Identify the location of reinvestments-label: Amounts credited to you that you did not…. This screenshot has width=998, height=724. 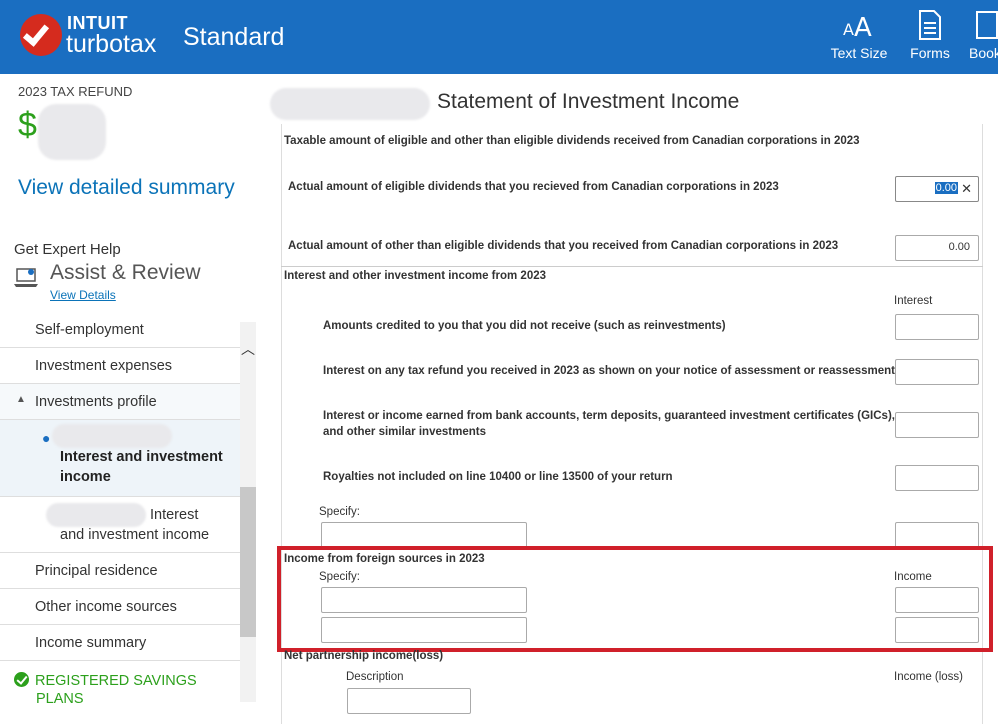
(524, 326).